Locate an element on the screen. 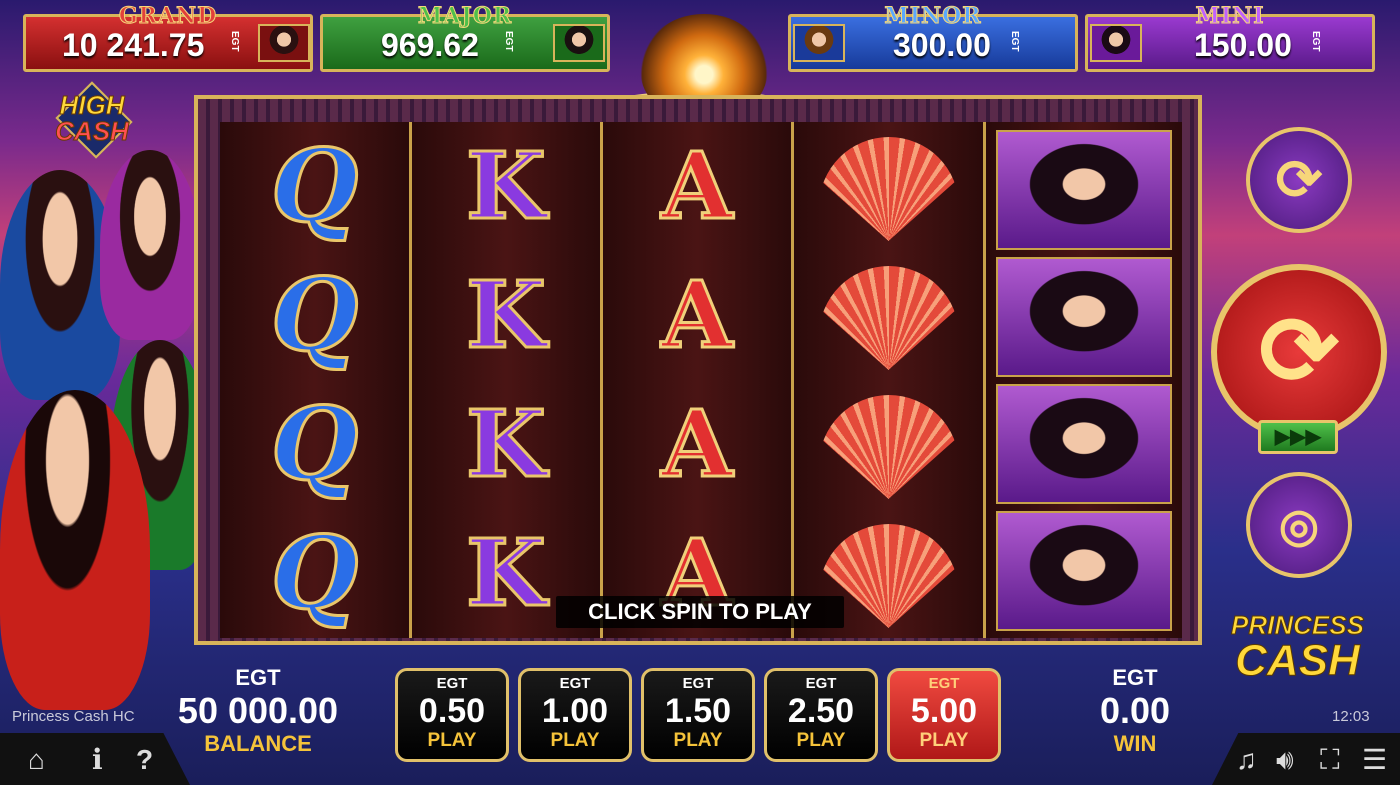 Image resolution: width=1400 pixels, height=785 pixels. turbo-icon: ▶▶▶ is located at coordinates (1298, 437).